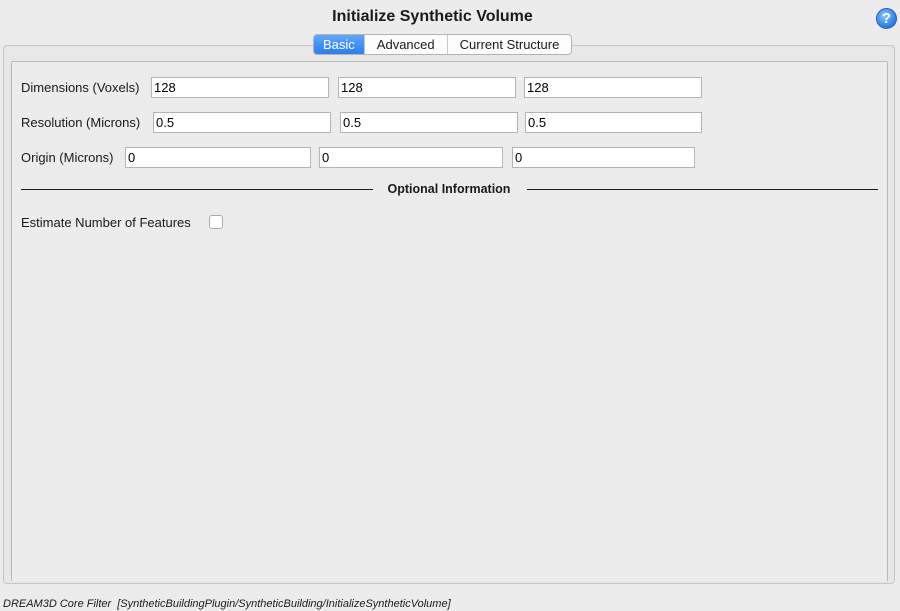 This screenshot has width=900, height=611. What do you see at coordinates (80, 87) in the screenshot?
I see `dimensions-label: Dimensions (Voxels)` at bounding box center [80, 87].